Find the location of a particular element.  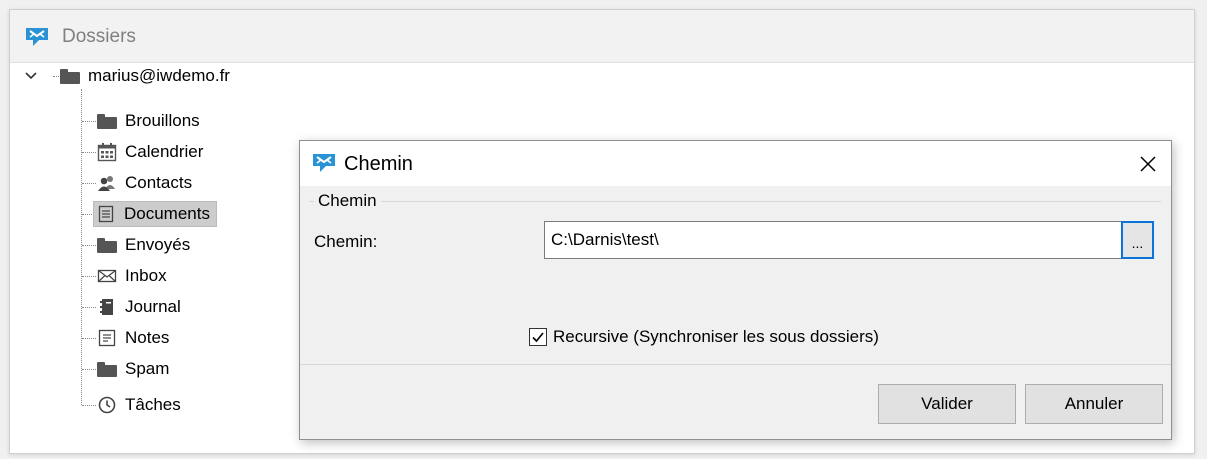

close-icon is located at coordinates (1148, 163).